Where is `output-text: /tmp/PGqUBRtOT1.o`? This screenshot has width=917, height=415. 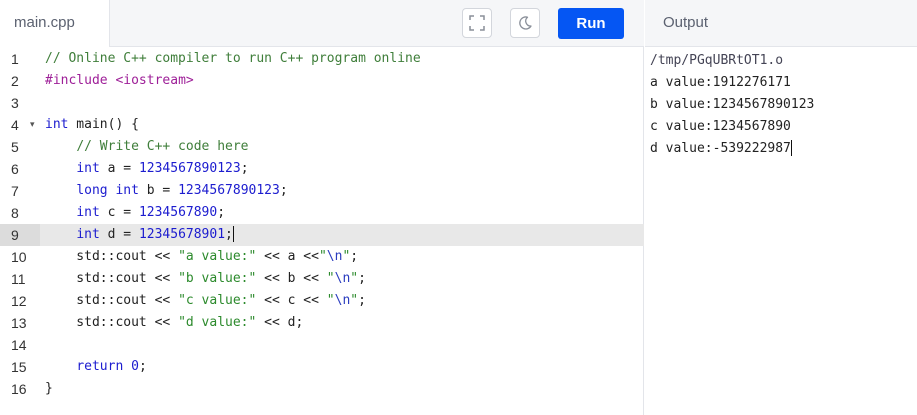 output-text: /tmp/PGqUBRtOT1.o is located at coordinates (717, 60).